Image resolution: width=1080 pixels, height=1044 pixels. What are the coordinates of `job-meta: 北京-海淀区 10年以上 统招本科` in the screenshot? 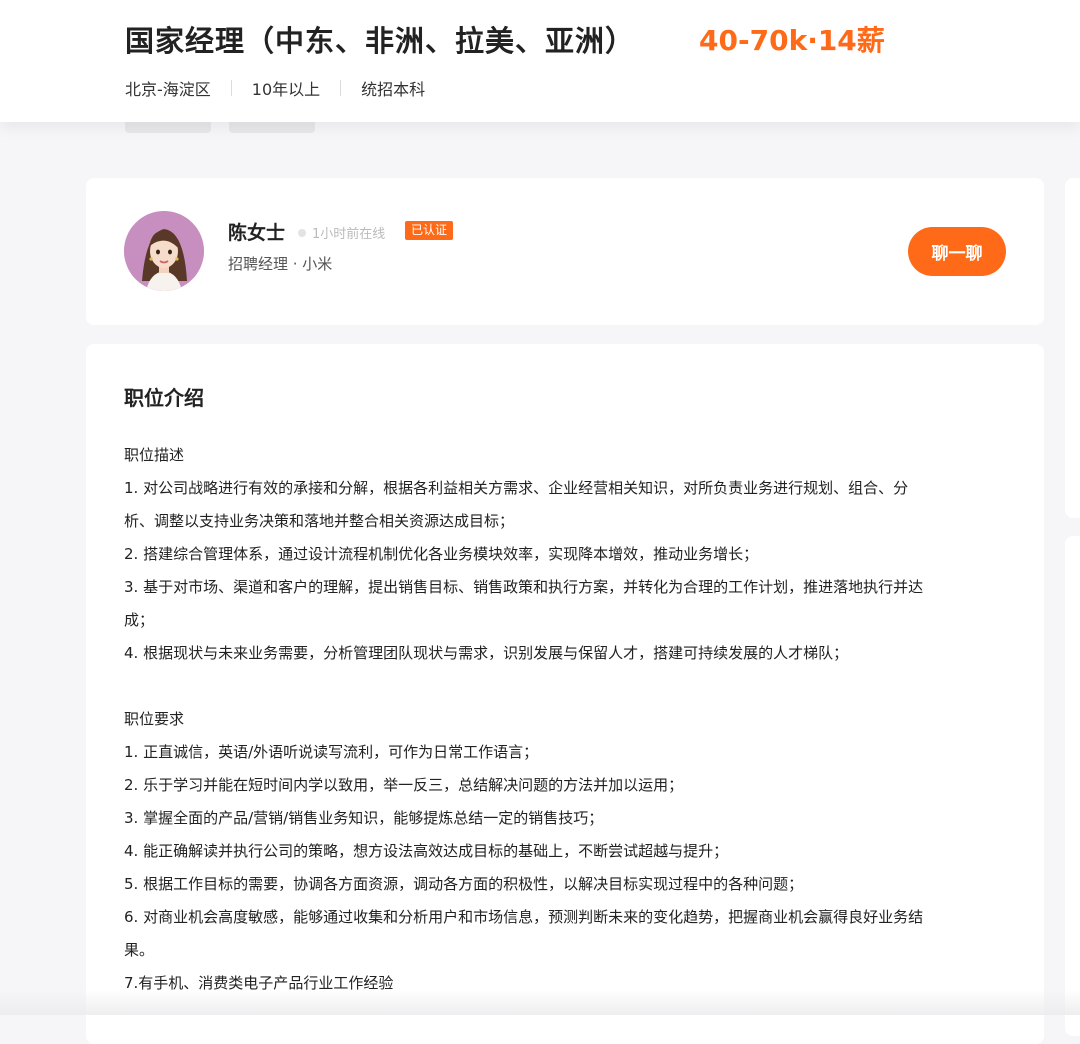 It's located at (275, 88).